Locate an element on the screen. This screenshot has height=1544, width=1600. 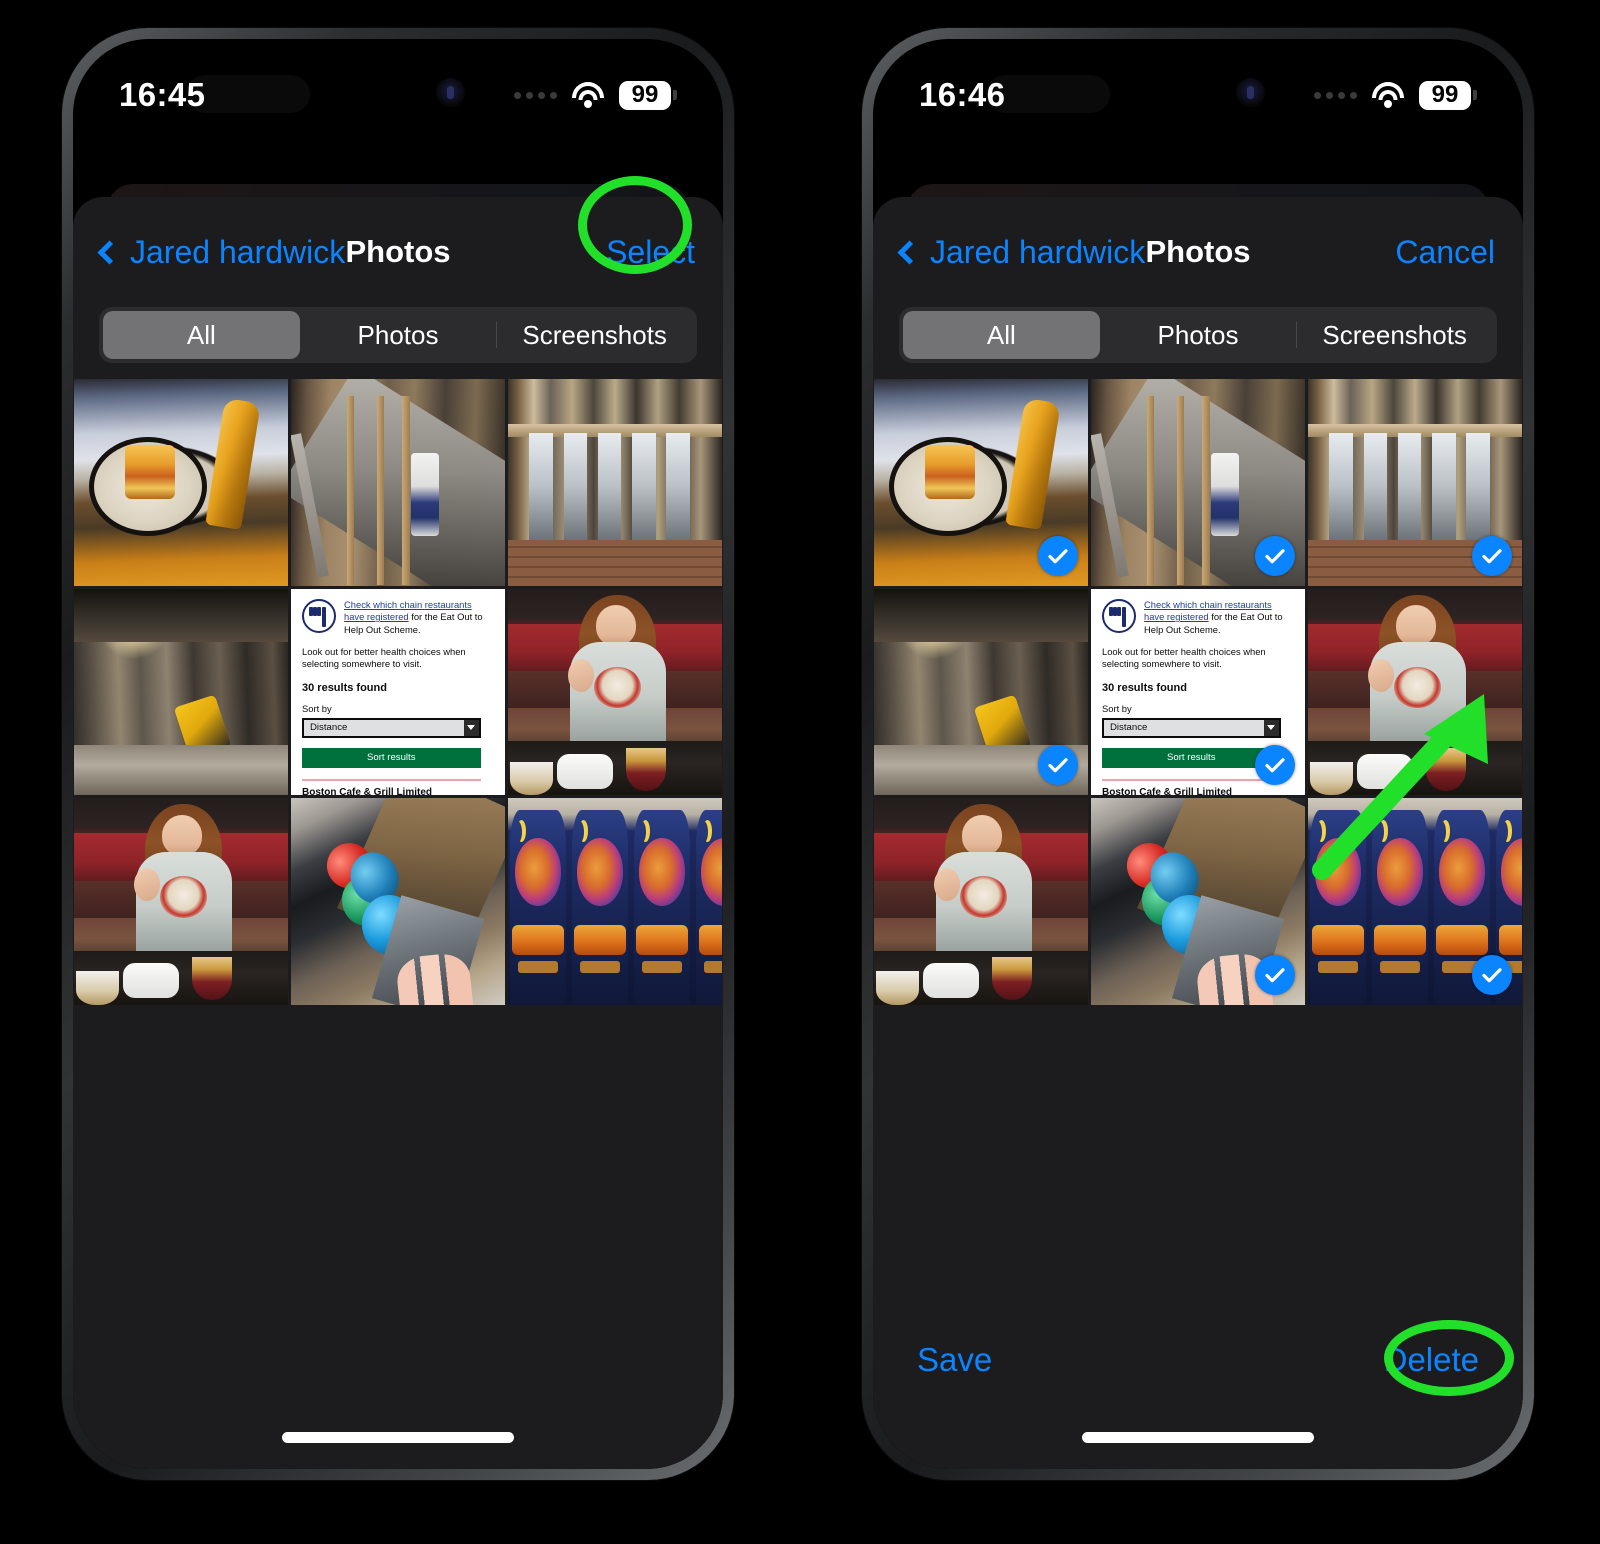
delete-button: Delete is located at coordinates (1431, 1360).